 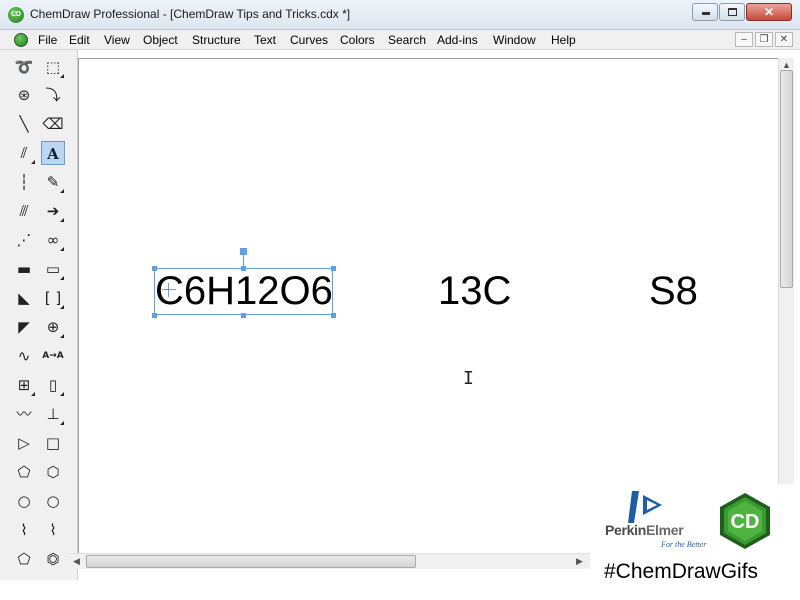 What do you see at coordinates (24, 298) in the screenshot?
I see `wedge-bond-icon: ◣` at bounding box center [24, 298].